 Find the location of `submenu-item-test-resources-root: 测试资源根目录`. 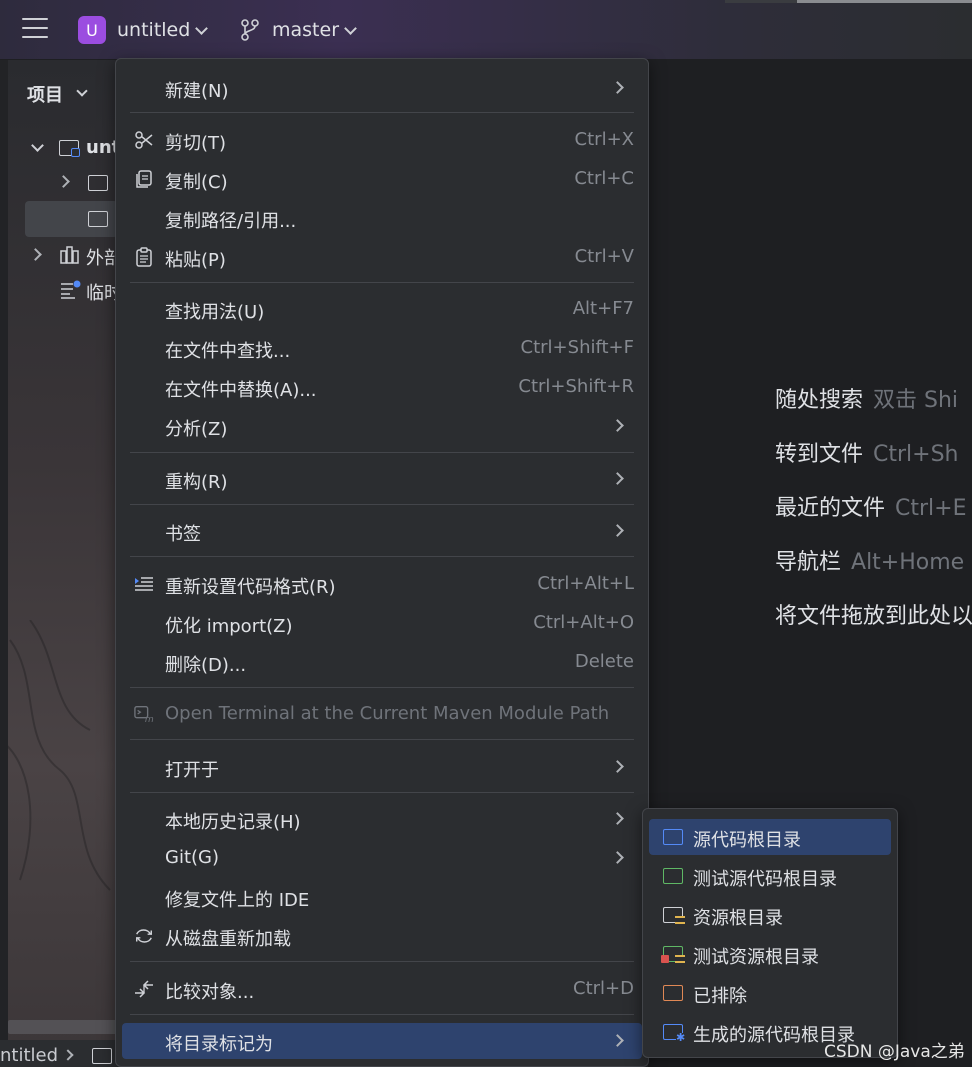

submenu-item-test-resources-root: 测试资源根目录 is located at coordinates (770, 954).